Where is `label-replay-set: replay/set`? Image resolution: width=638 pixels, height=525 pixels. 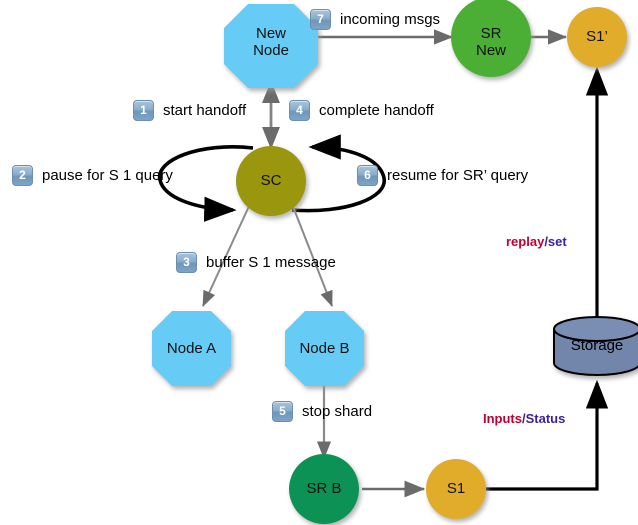
label-replay-set: replay/set is located at coordinates (536, 241).